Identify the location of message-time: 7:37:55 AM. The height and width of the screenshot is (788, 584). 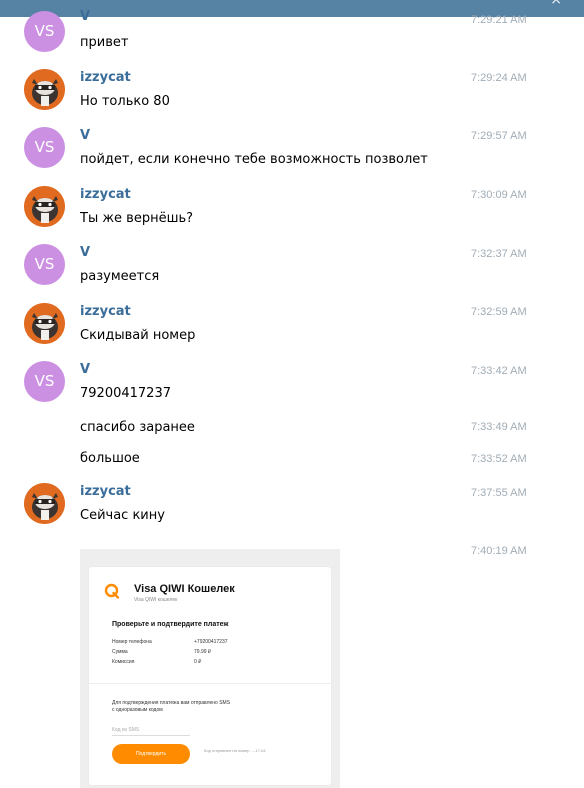
(499, 493).